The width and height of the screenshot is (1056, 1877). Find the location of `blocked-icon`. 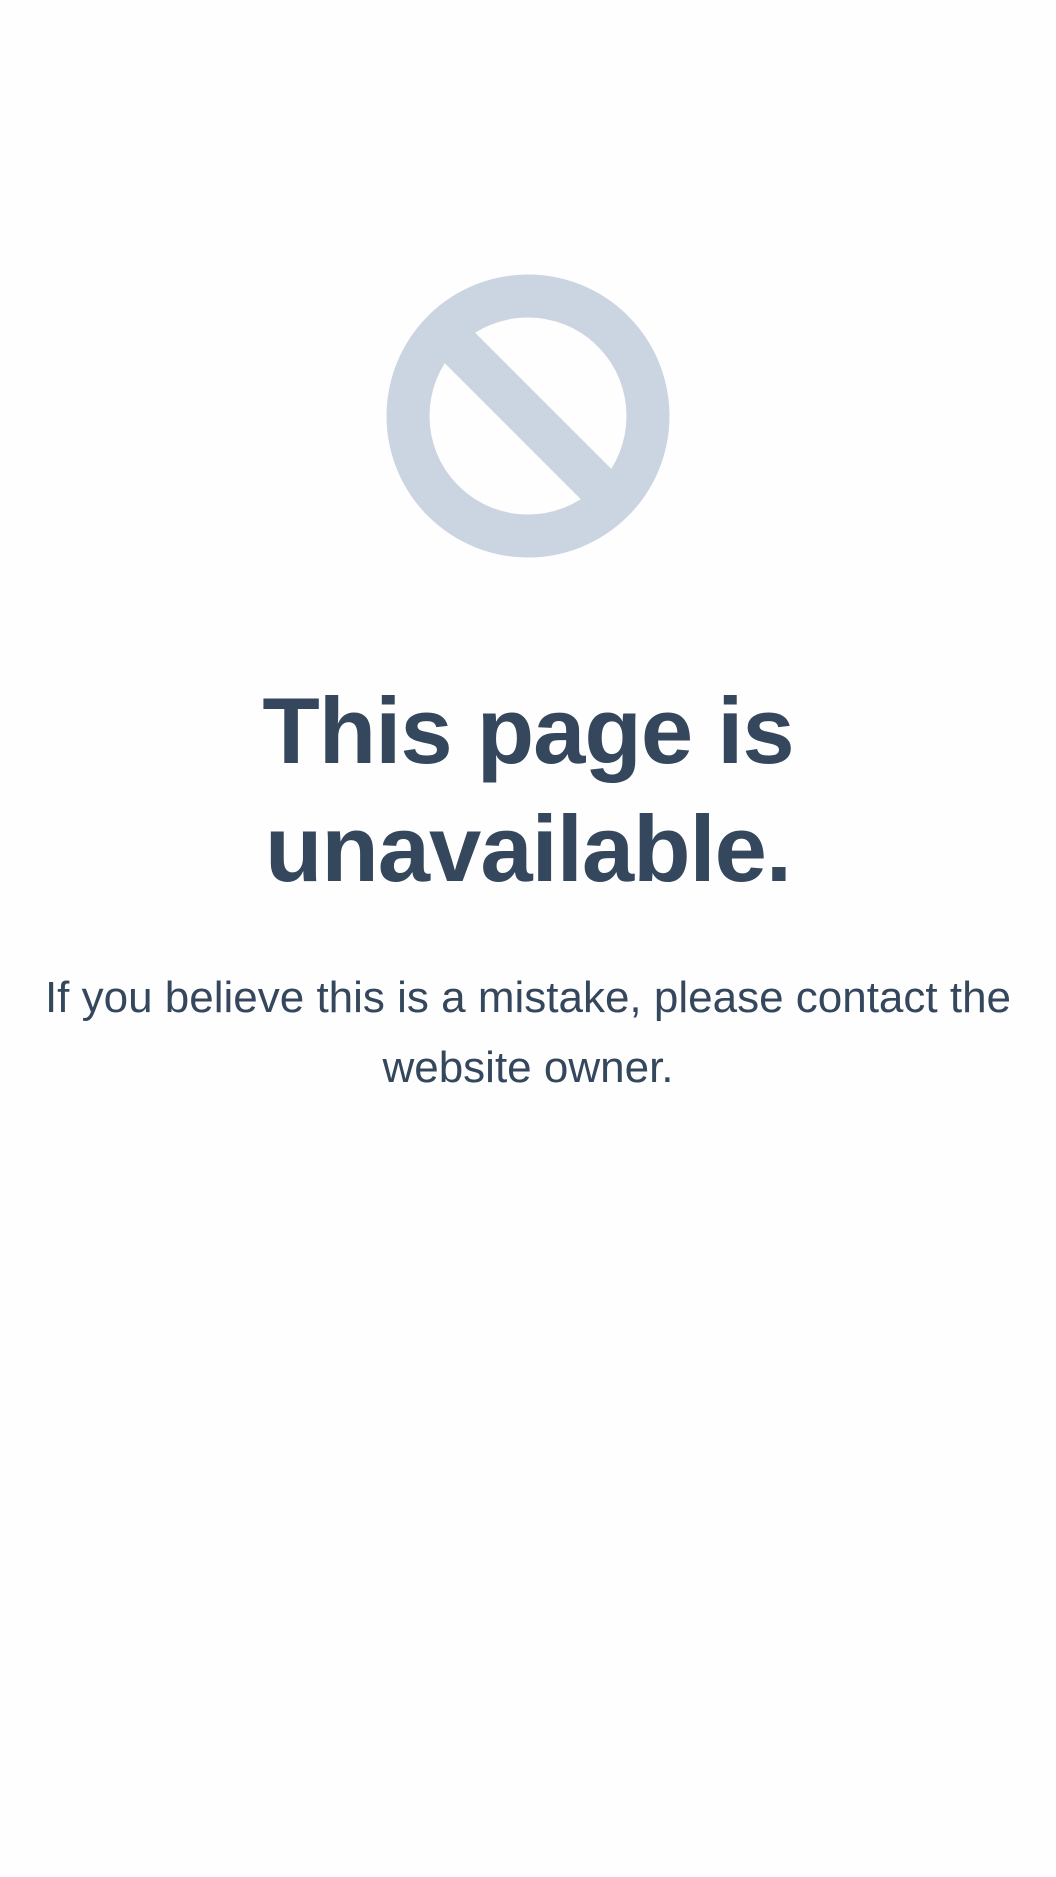

blocked-icon is located at coordinates (528, 416).